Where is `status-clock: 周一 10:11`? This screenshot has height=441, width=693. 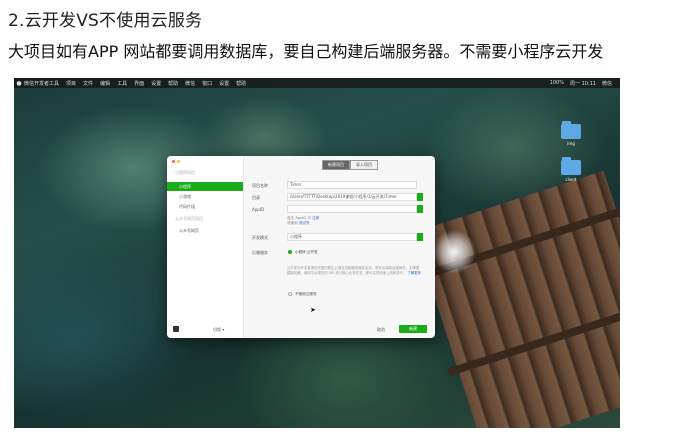 status-clock: 周一 10:11 is located at coordinates (582, 83).